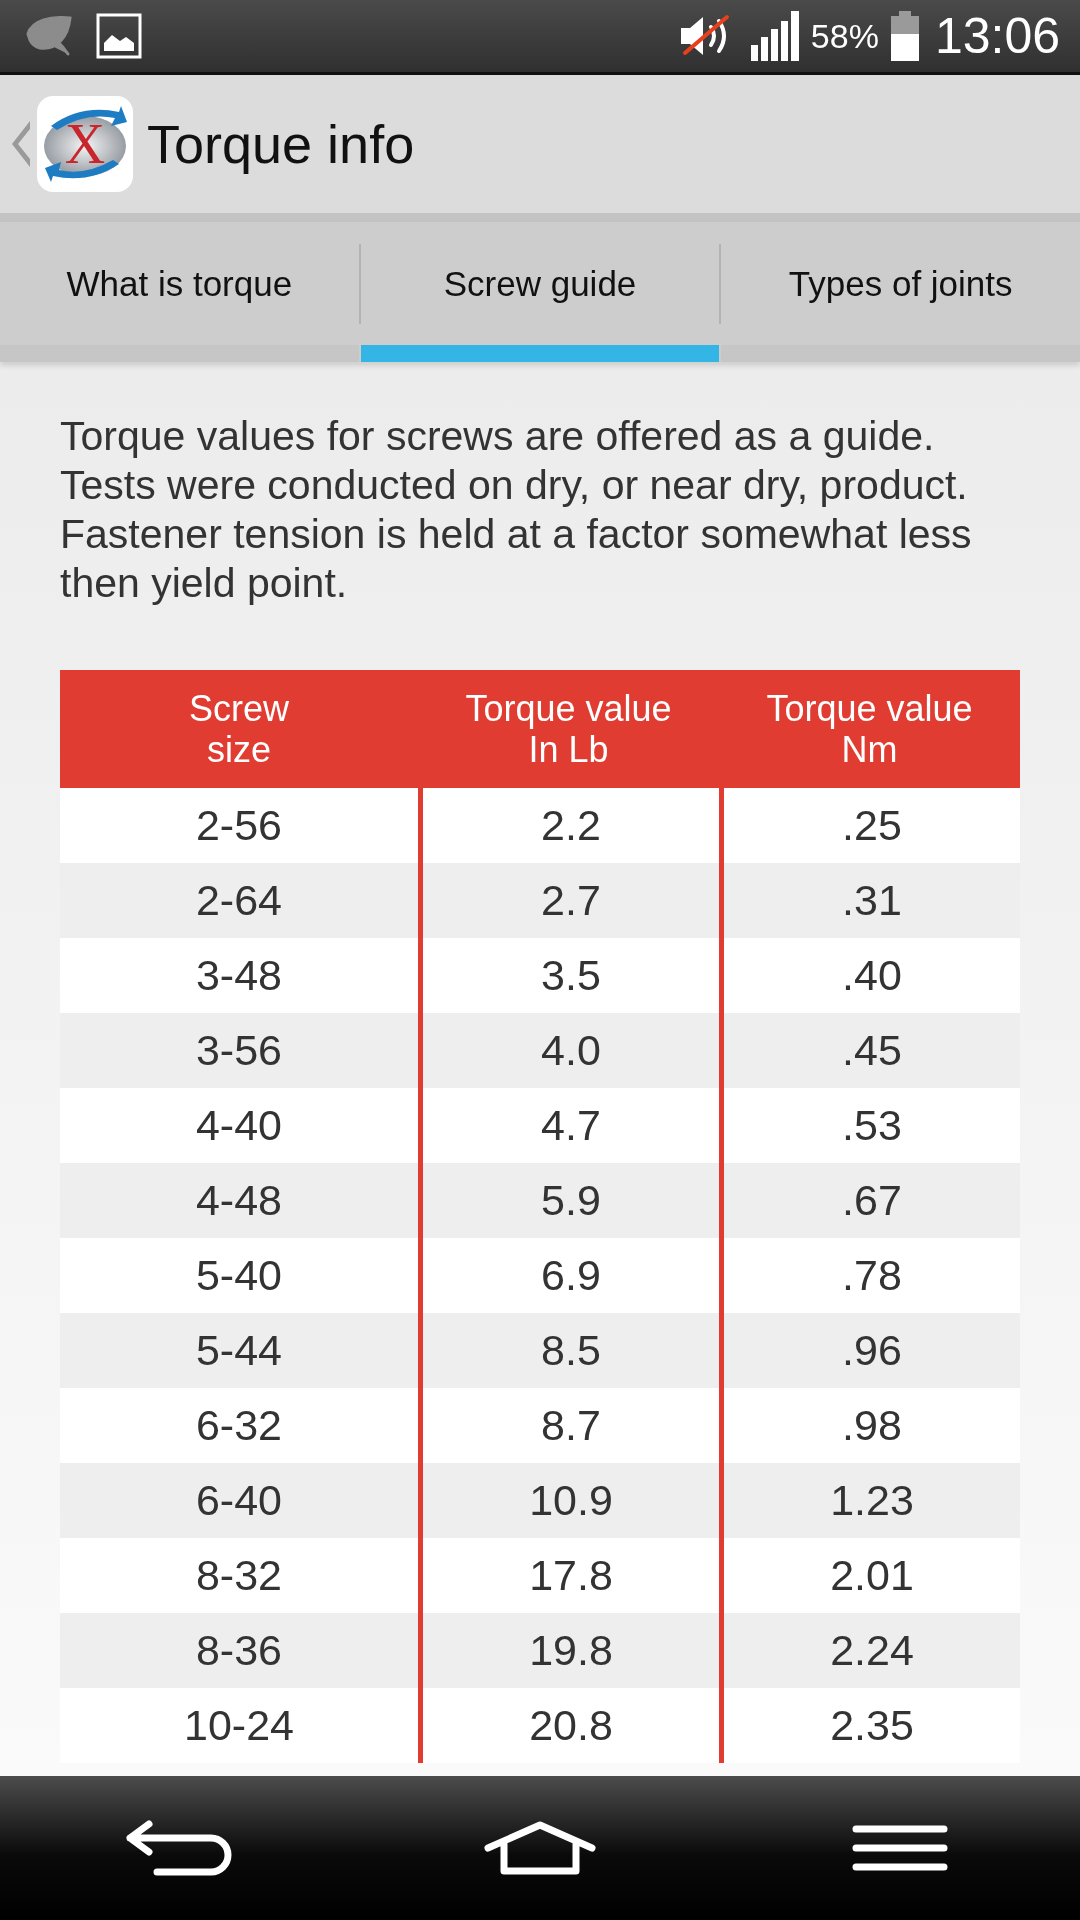 Image resolution: width=1080 pixels, height=1920 pixels. What do you see at coordinates (239, 1050) in the screenshot?
I see `table-cell-text: 3-56` at bounding box center [239, 1050].